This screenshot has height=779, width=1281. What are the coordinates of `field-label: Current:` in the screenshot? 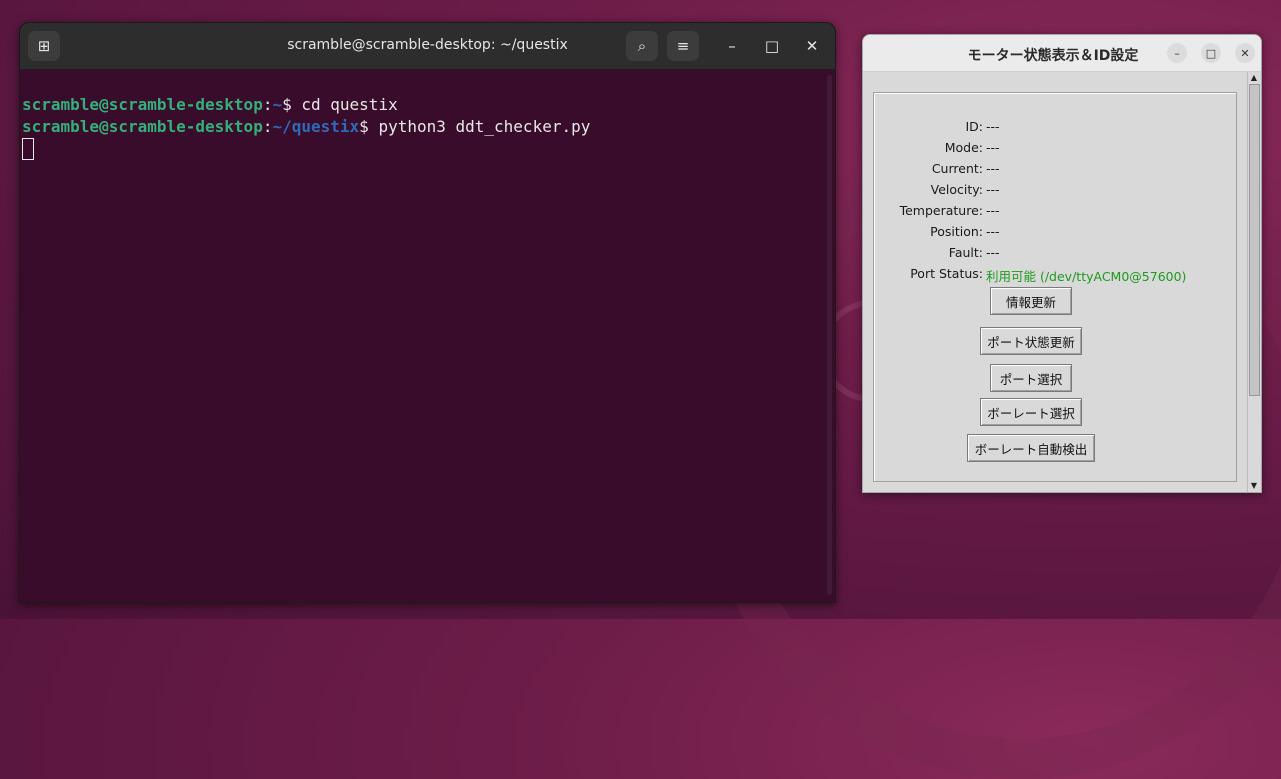 It's located at (957, 168).